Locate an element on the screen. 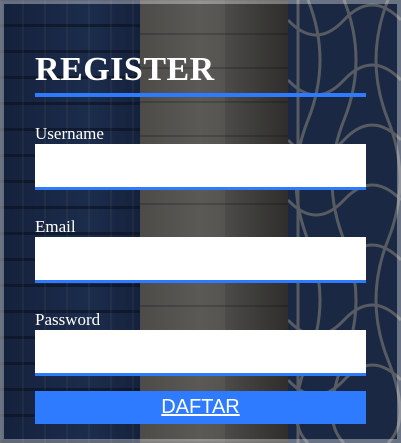  form-title: REGISTER is located at coordinates (125, 69).